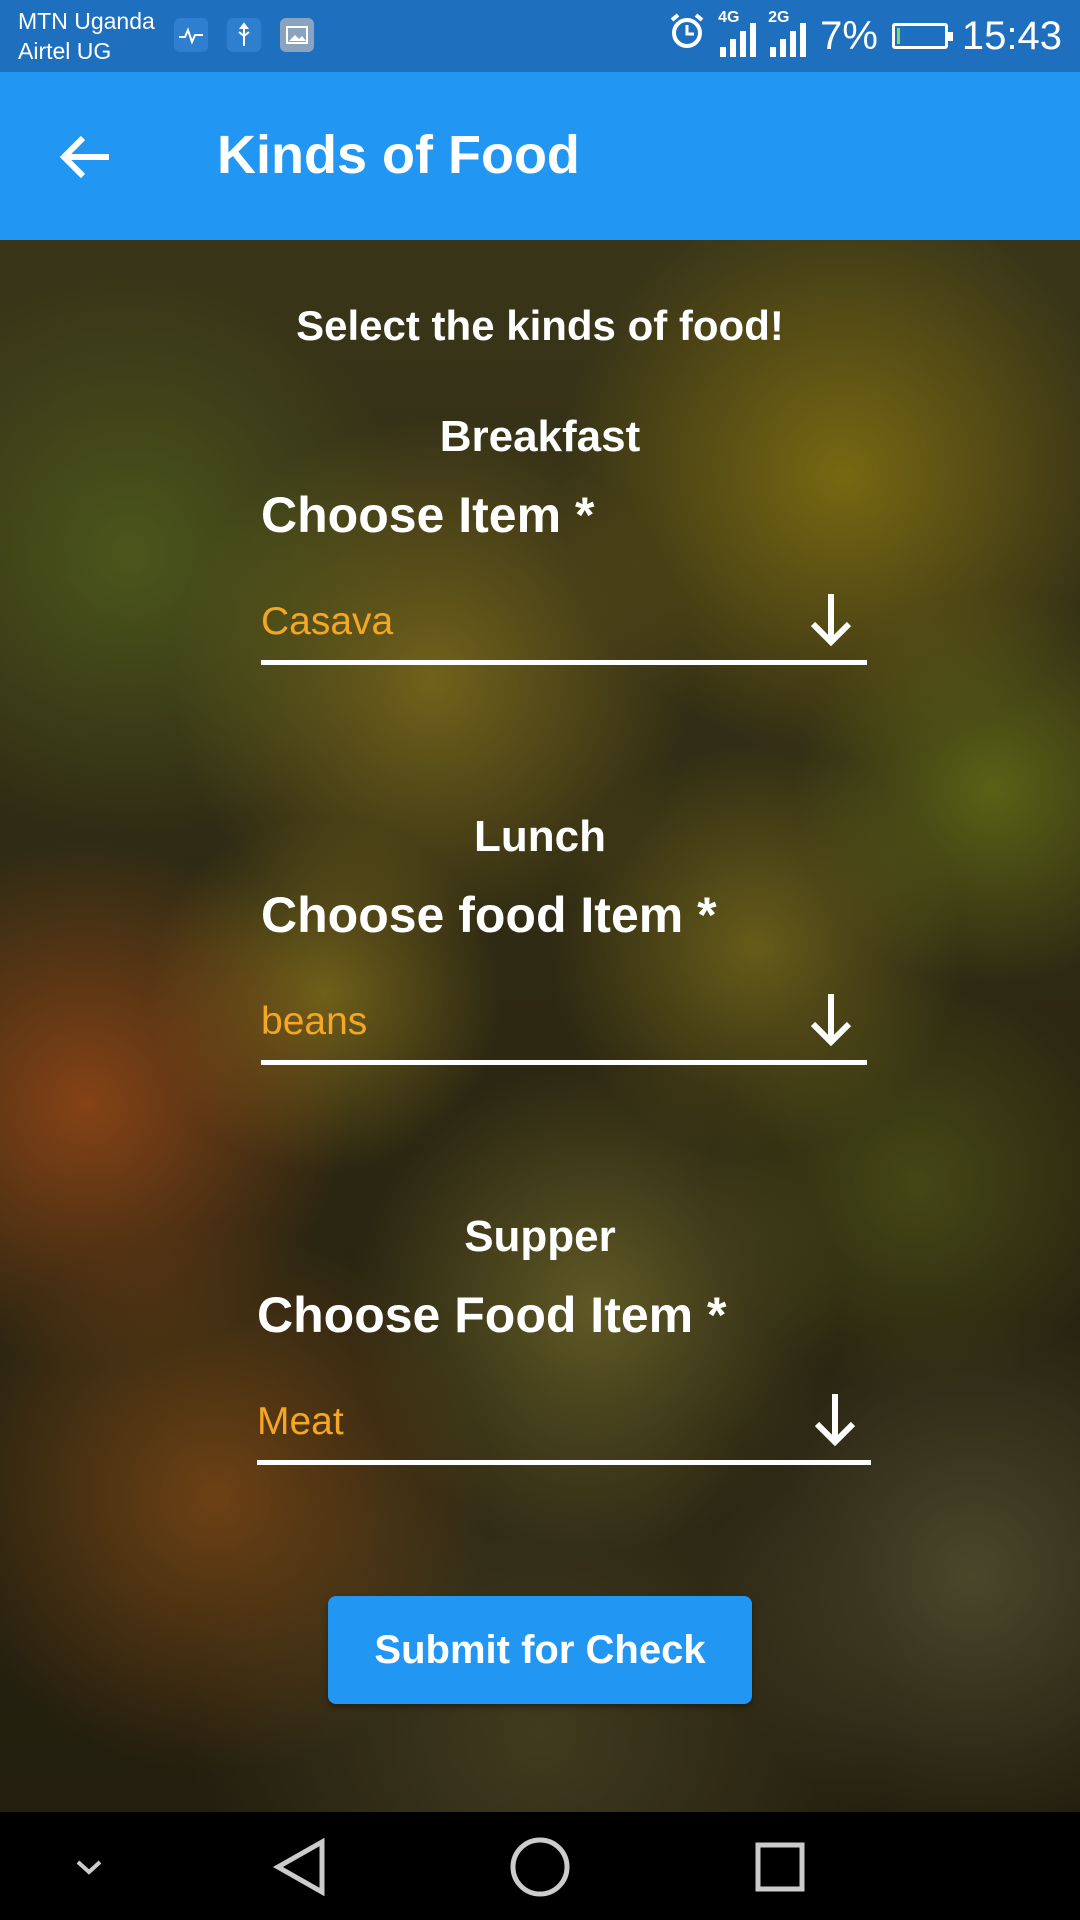 The height and width of the screenshot is (1920, 1080). Describe the element at coordinates (687, 36) in the screenshot. I see `alarm-icon` at that location.